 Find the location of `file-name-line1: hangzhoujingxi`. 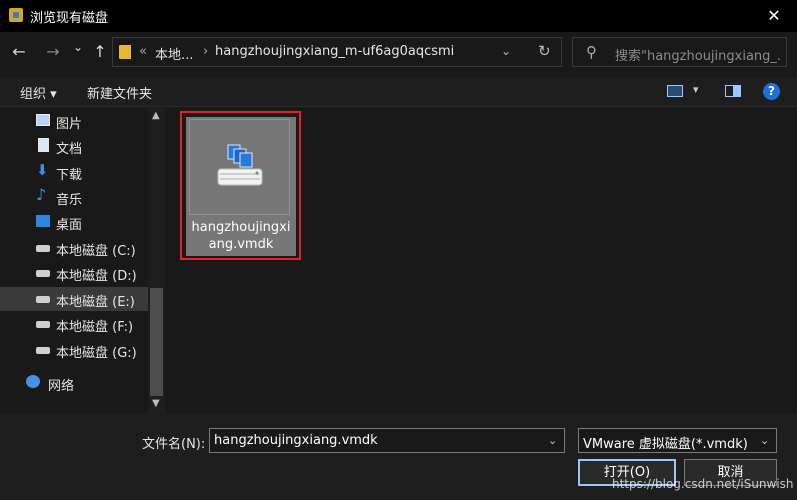

file-name-line1: hangzhoujingxi is located at coordinates (241, 227).